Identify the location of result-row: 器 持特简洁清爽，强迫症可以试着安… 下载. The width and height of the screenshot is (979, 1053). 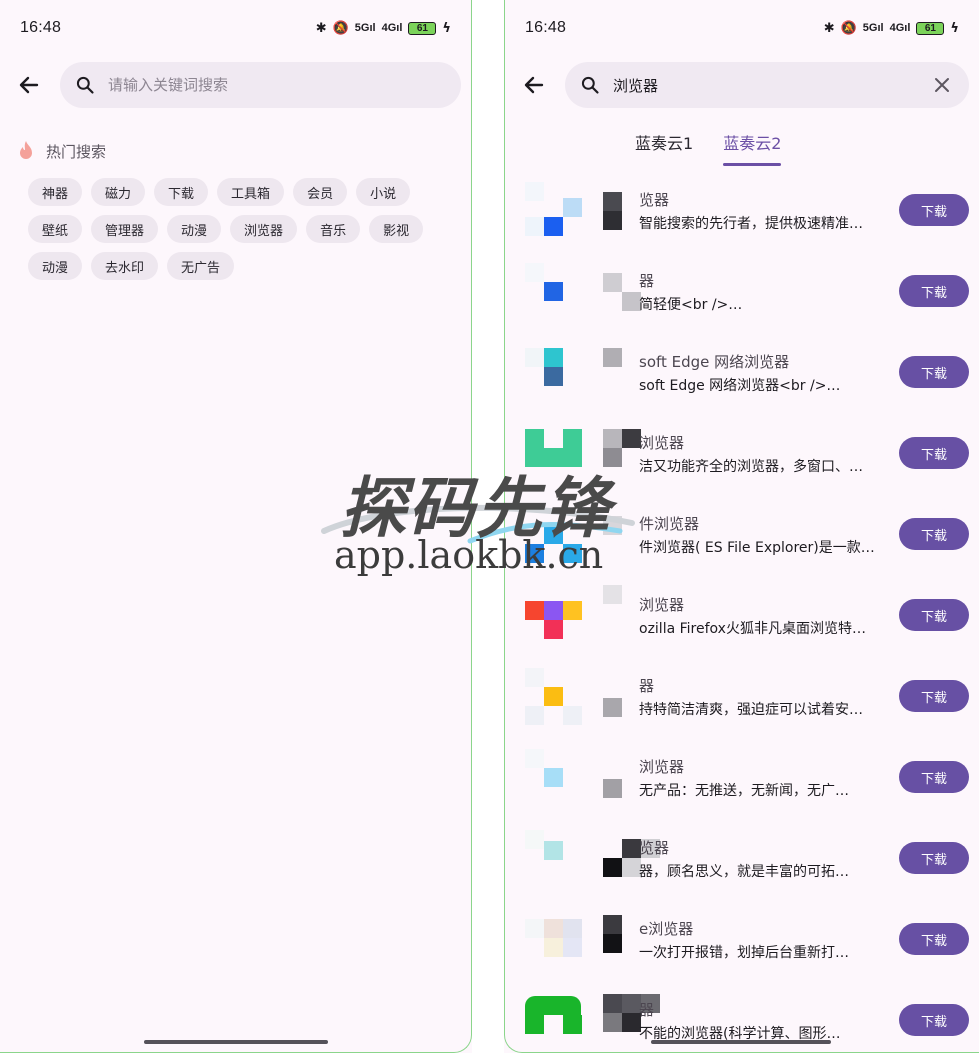
(742, 704).